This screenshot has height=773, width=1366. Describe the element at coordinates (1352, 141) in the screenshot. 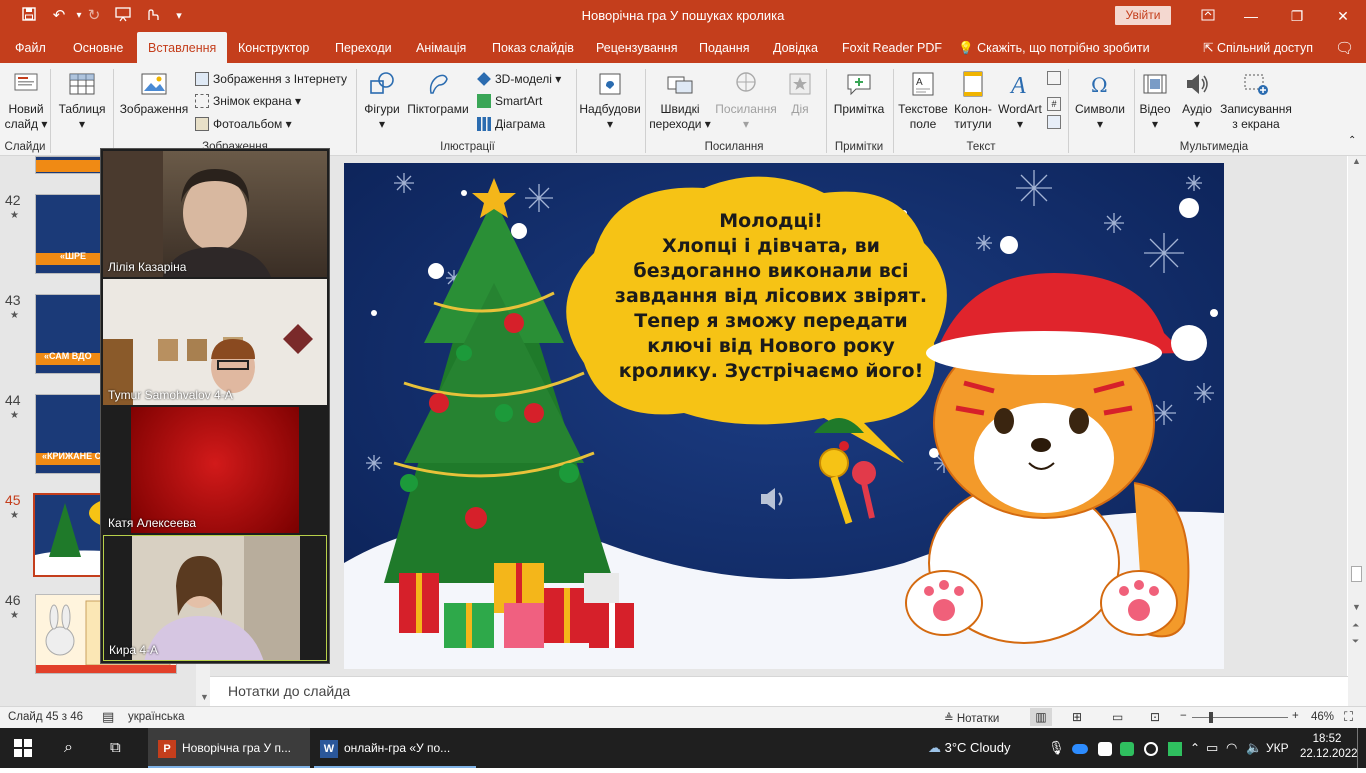

I see `collapse-ribbon-icon: ⌃` at that location.